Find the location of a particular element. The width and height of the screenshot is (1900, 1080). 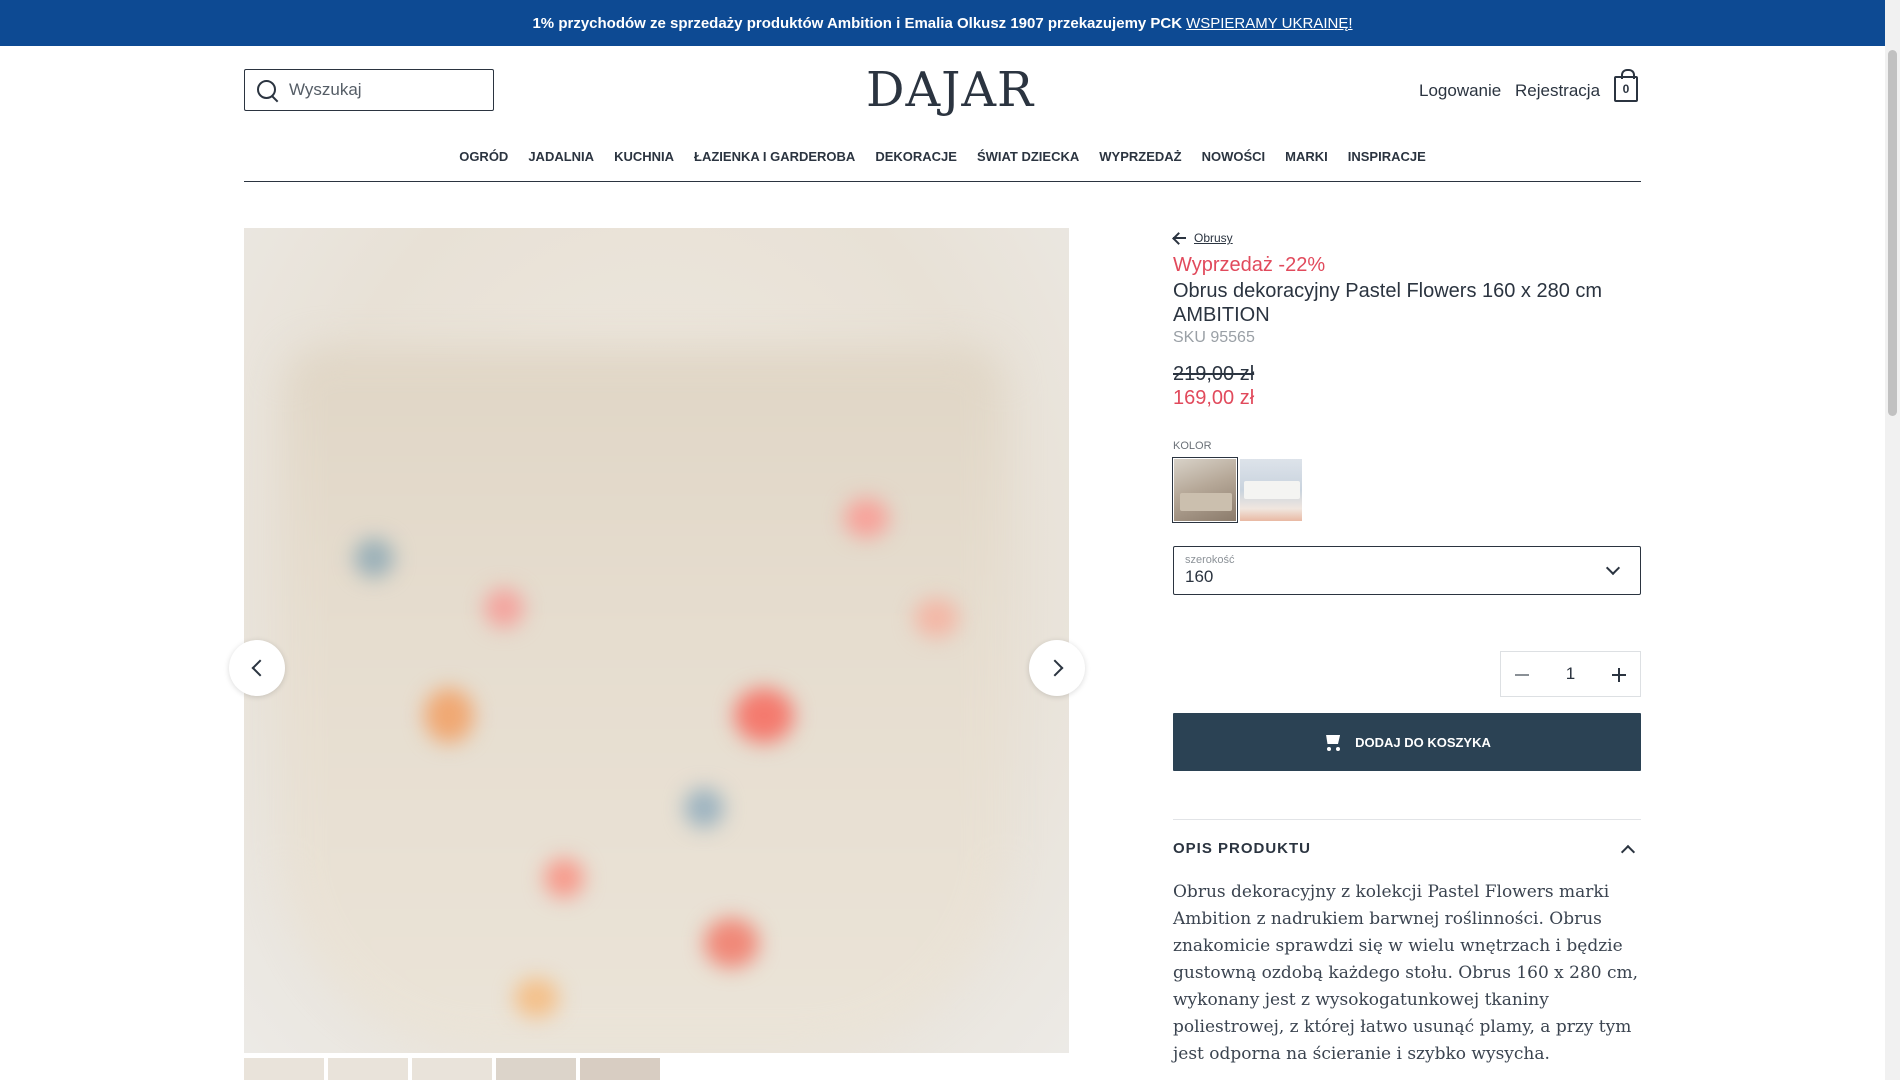

nav-item-lazienka: ŁAZIENKA I GARDEROBA is located at coordinates (774, 164).